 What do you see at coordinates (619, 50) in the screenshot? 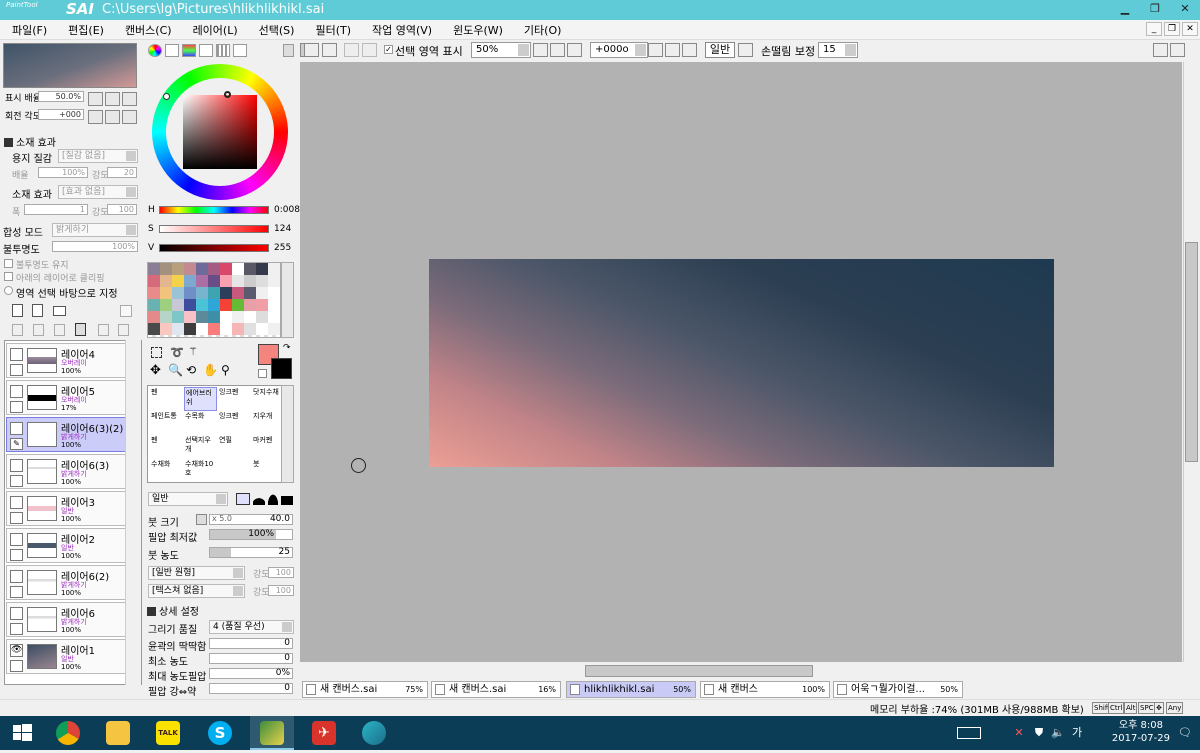
I see `rotate-select: +000ο` at bounding box center [619, 50].